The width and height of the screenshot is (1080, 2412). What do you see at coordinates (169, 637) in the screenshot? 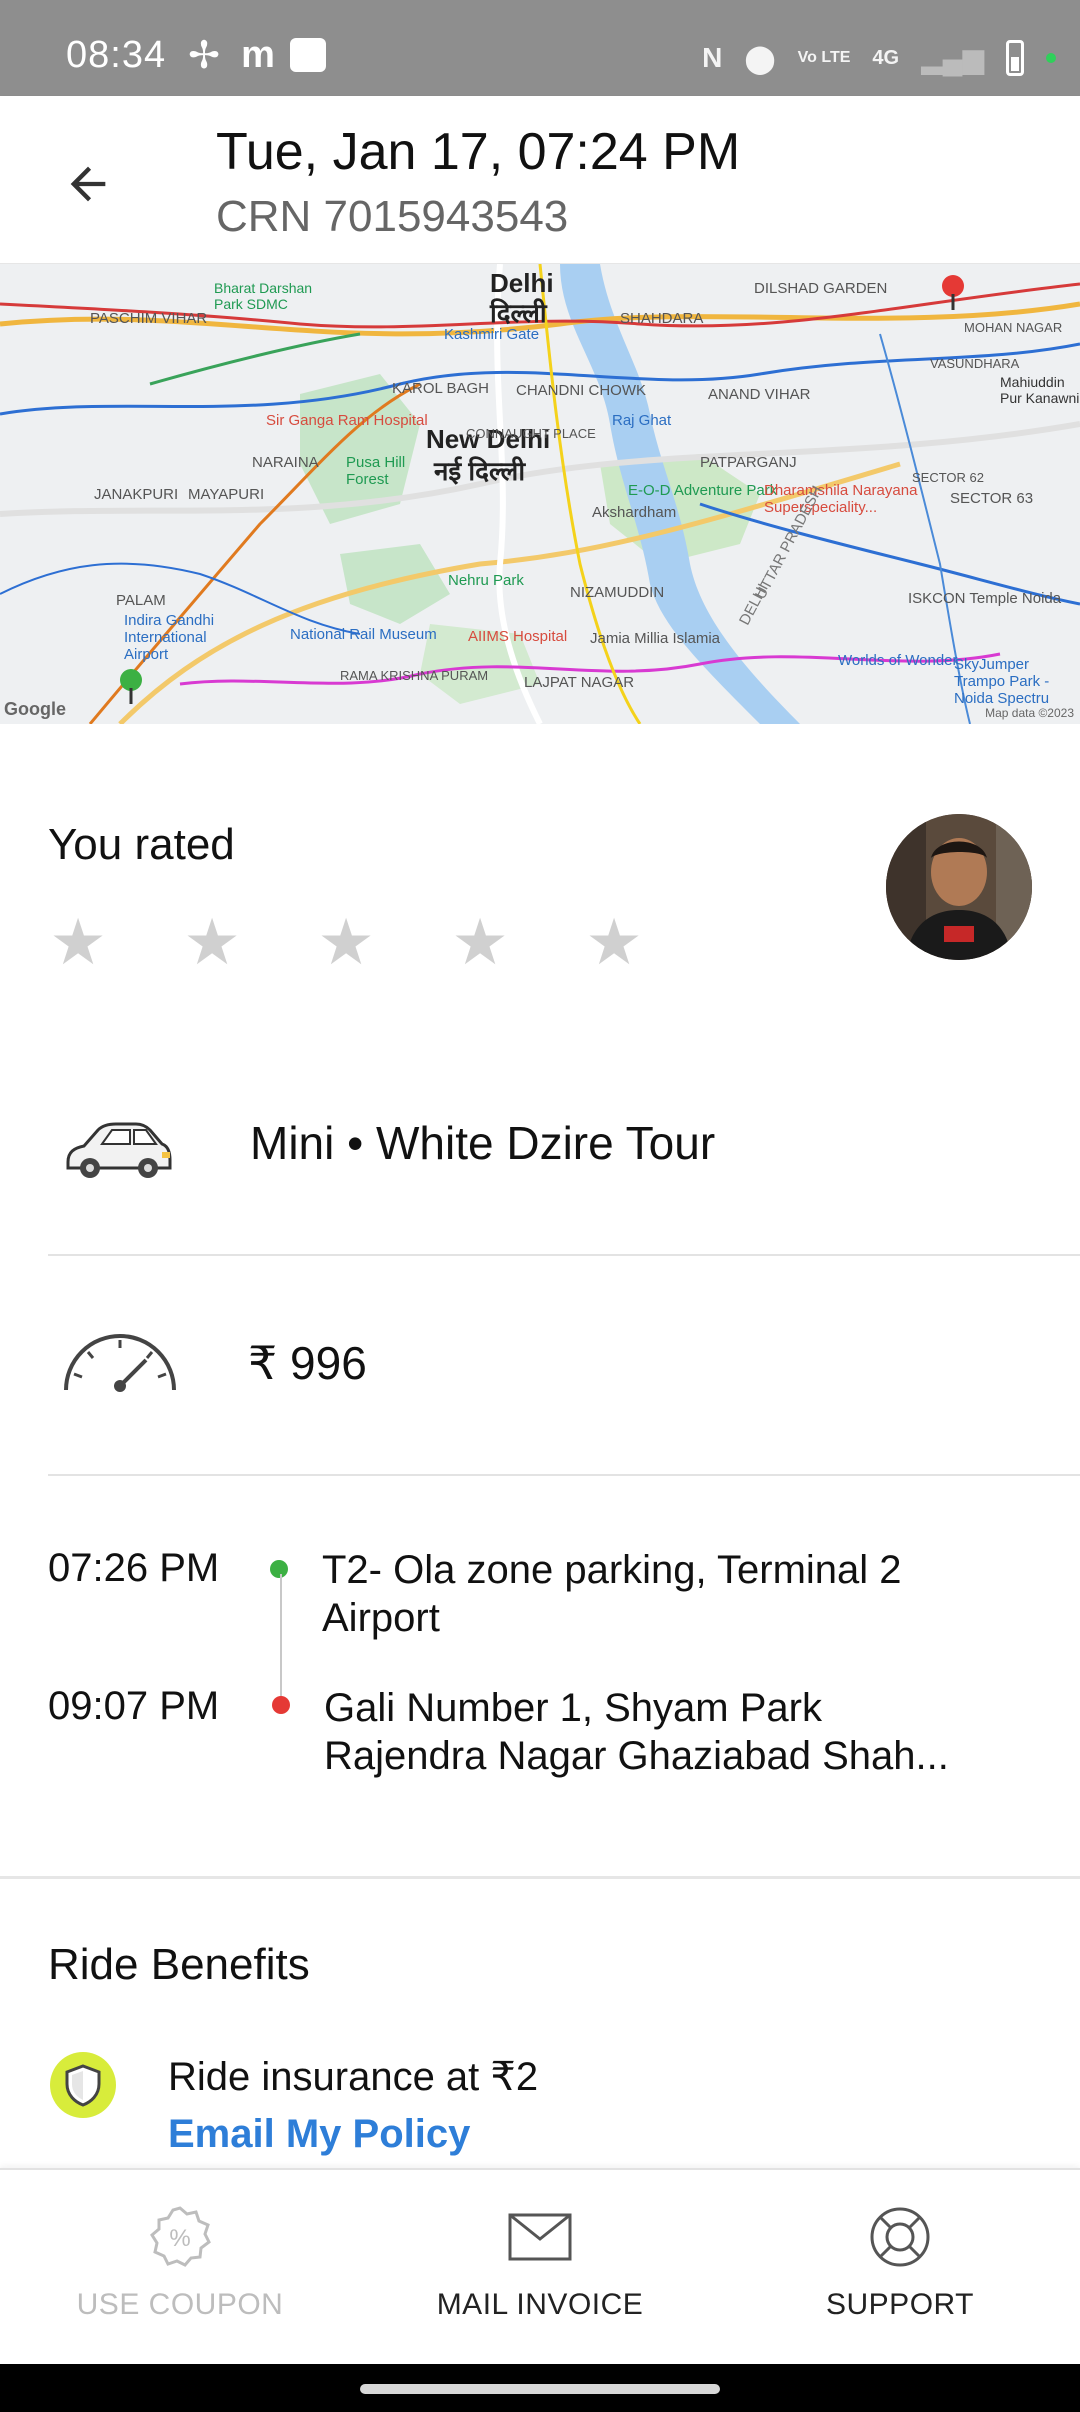
I see `map-label-igi-airport: Indira Gandhi International Airport` at bounding box center [169, 637].